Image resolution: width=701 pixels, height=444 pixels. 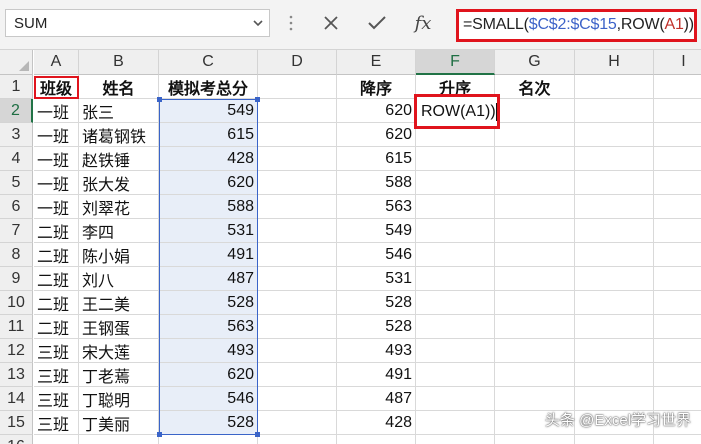 What do you see at coordinates (535, 62) in the screenshot?
I see `column-header-g: G` at bounding box center [535, 62].